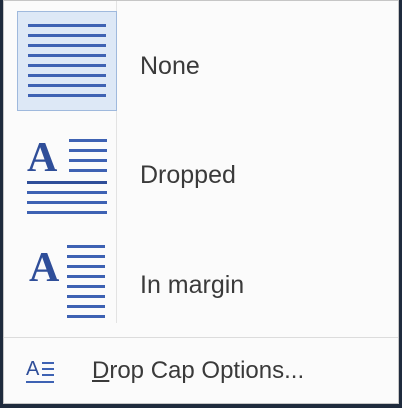 The height and width of the screenshot is (408, 402). Describe the element at coordinates (201, 337) in the screenshot. I see `menu-divider` at that location.